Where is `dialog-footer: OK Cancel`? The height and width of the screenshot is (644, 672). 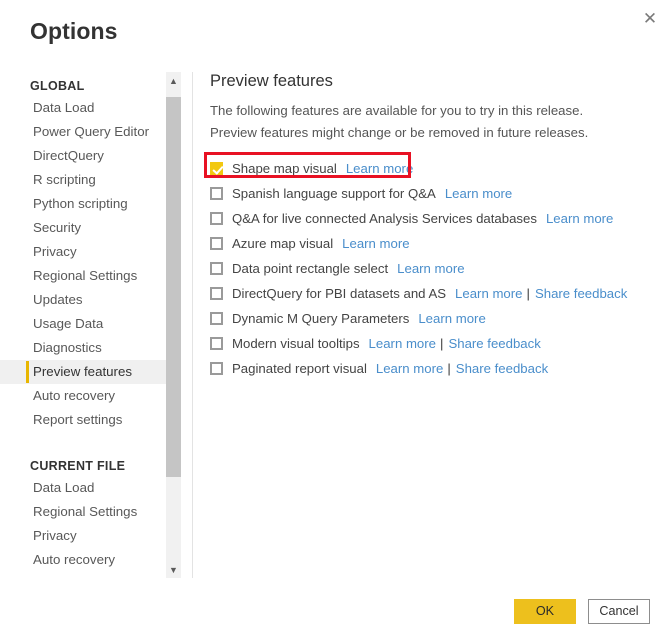
dialog-footer: OK Cancel is located at coordinates (582, 611).